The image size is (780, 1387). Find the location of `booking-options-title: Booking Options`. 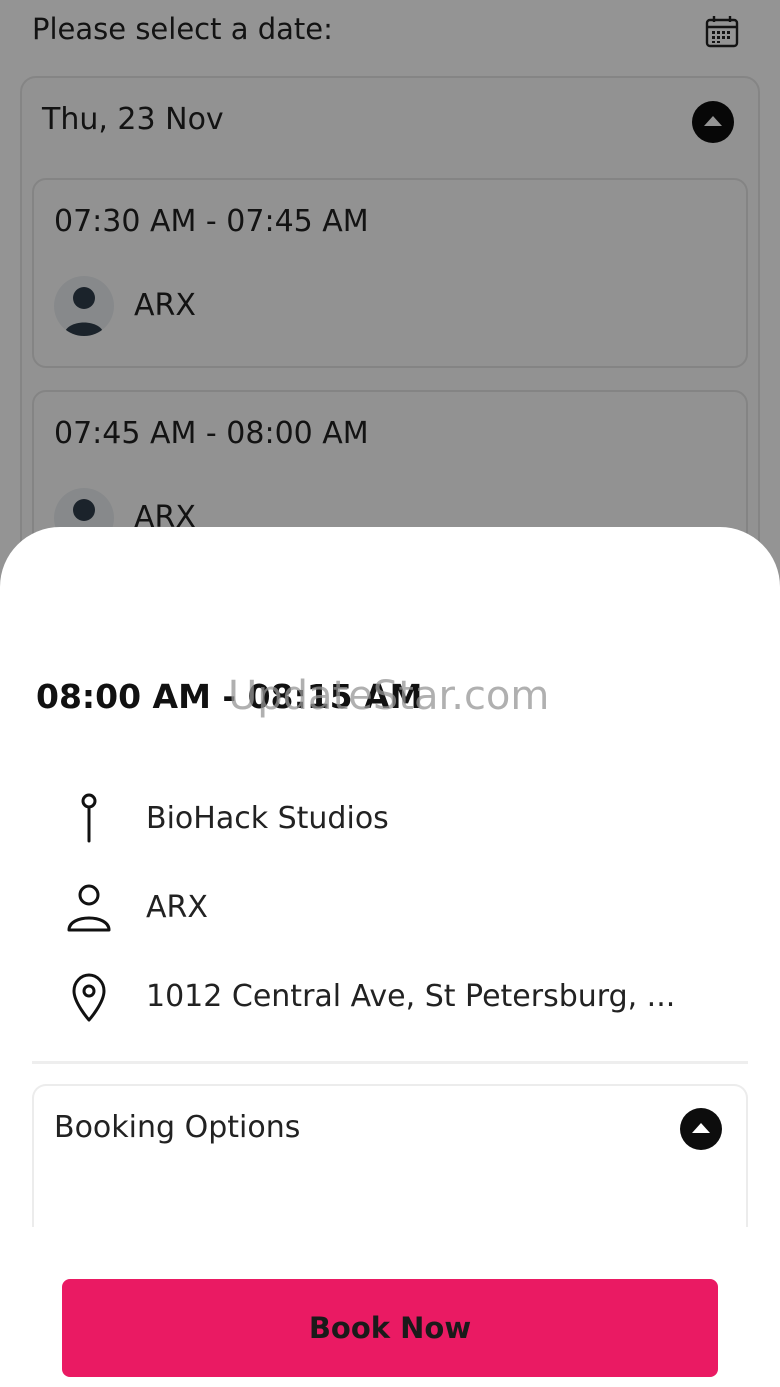

booking-options-title: Booking Options is located at coordinates (177, 1127).